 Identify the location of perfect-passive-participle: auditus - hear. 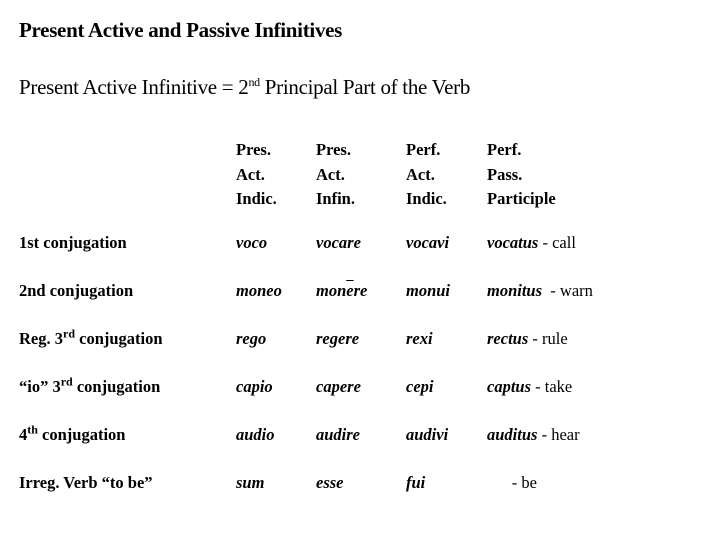
(533, 435).